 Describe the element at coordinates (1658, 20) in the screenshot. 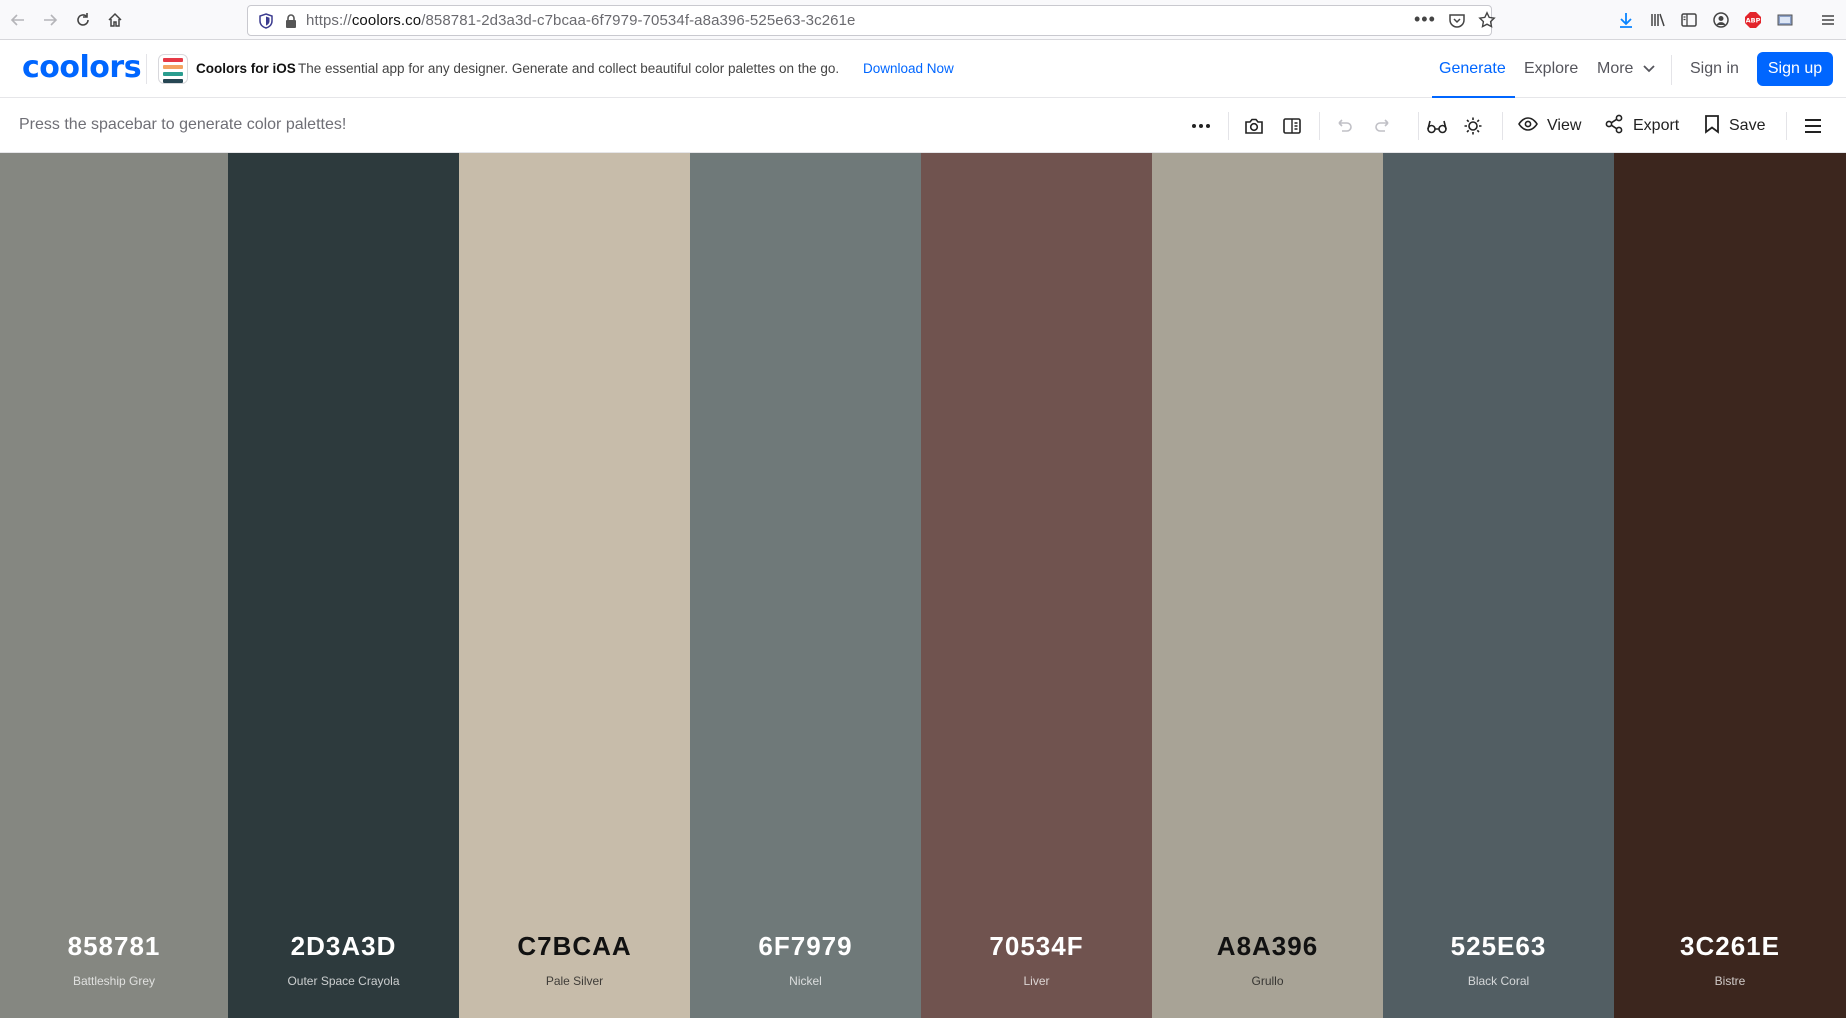

I see `library-icon` at that location.